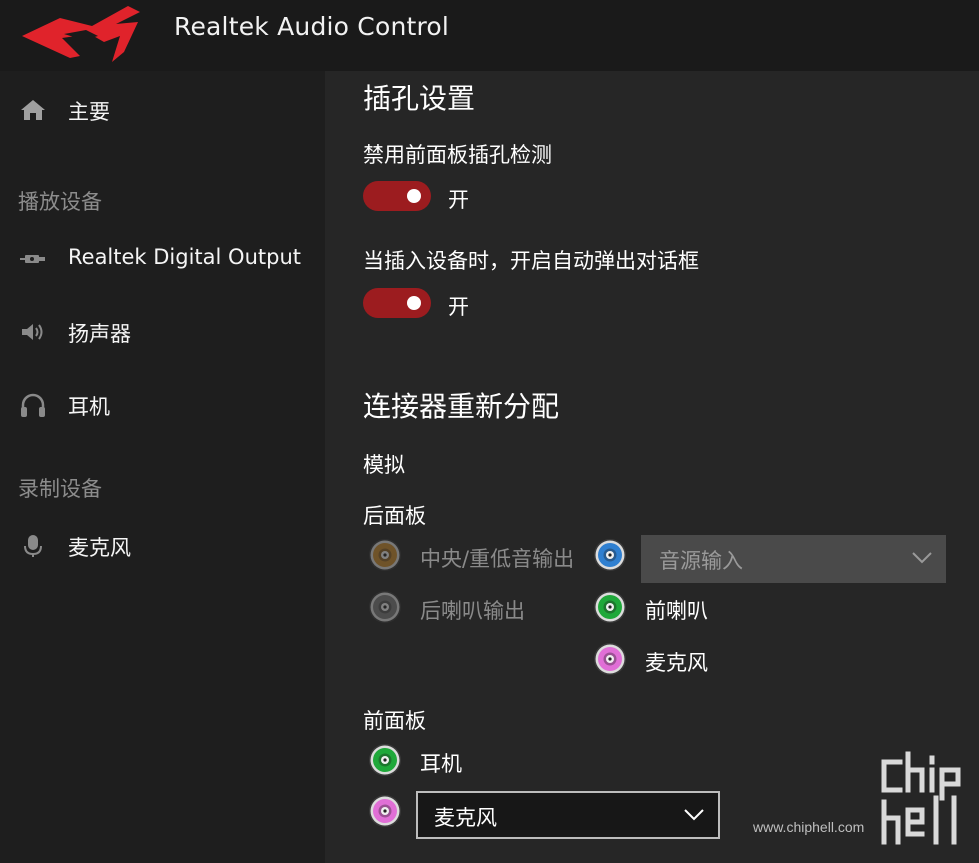  What do you see at coordinates (385, 760) in the screenshot?
I see `front-green-jack-icon` at bounding box center [385, 760].